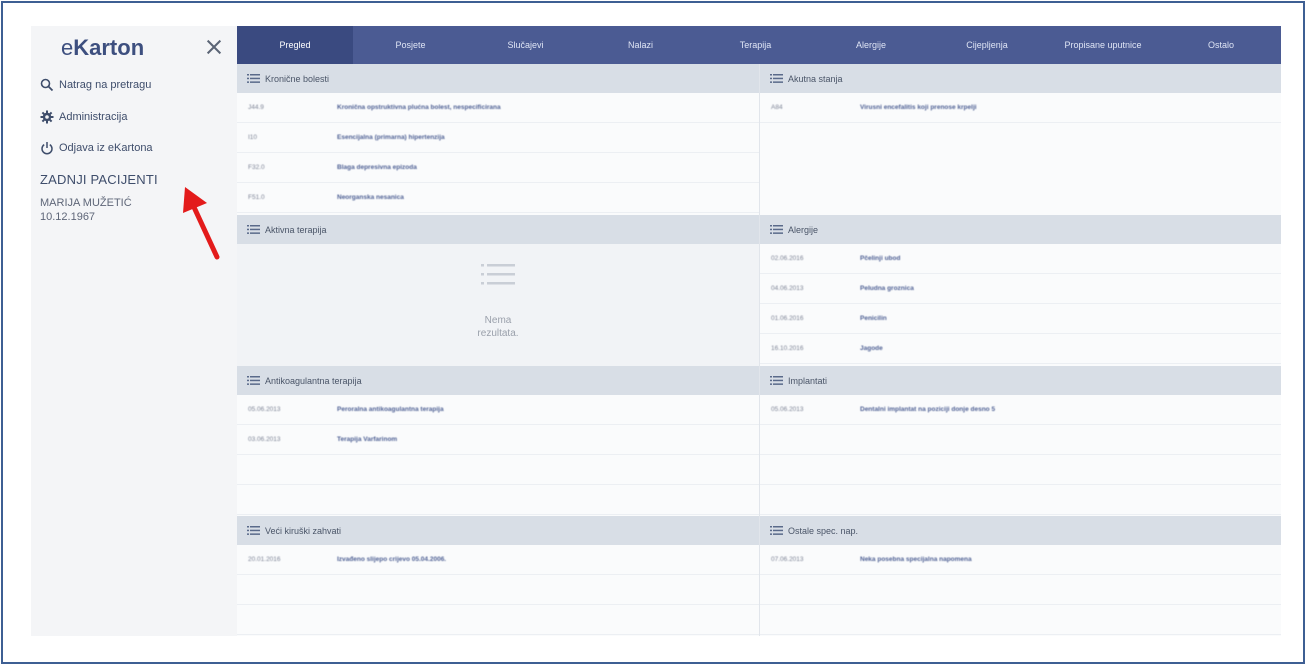 The height and width of the screenshot is (665, 1306). I want to click on empty-line-2: rezultata., so click(498, 333).